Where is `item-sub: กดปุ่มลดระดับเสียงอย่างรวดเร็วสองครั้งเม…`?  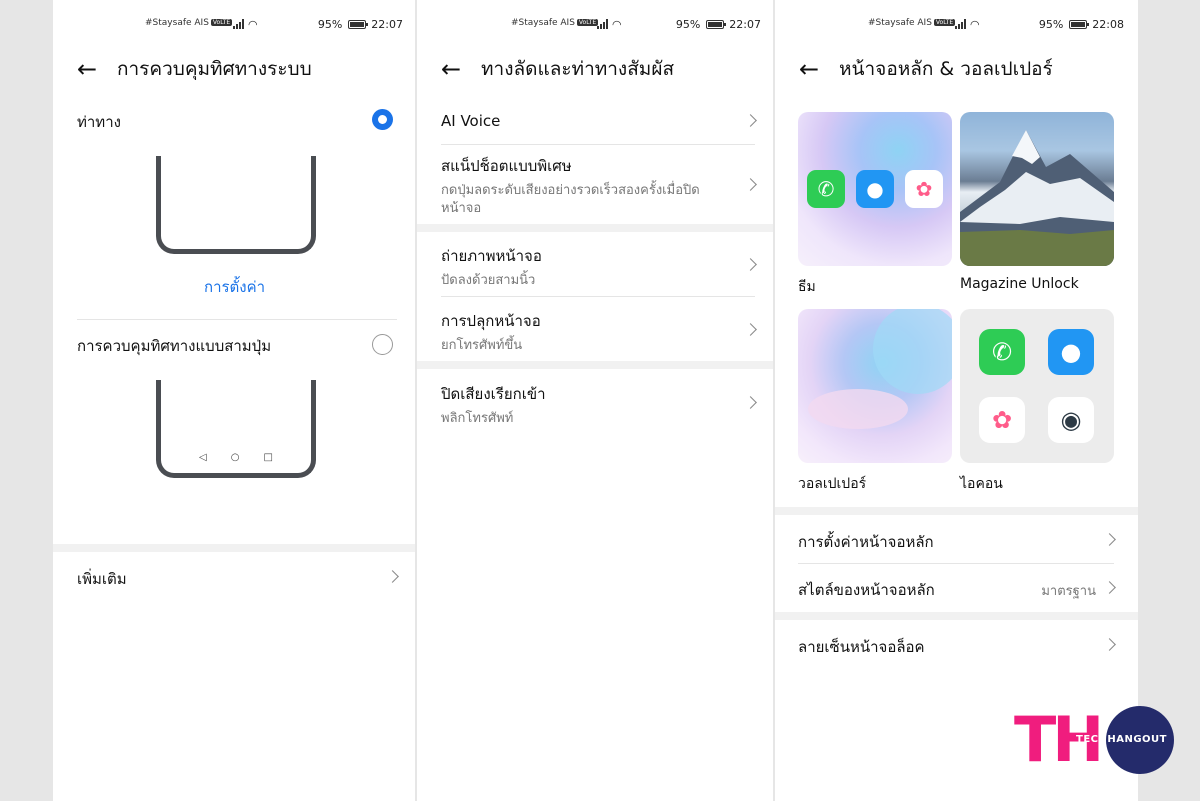 item-sub: กดปุ่มลดระดับเสียงอย่างรวดเร็วสองครั้งเม… is located at coordinates (570, 199).